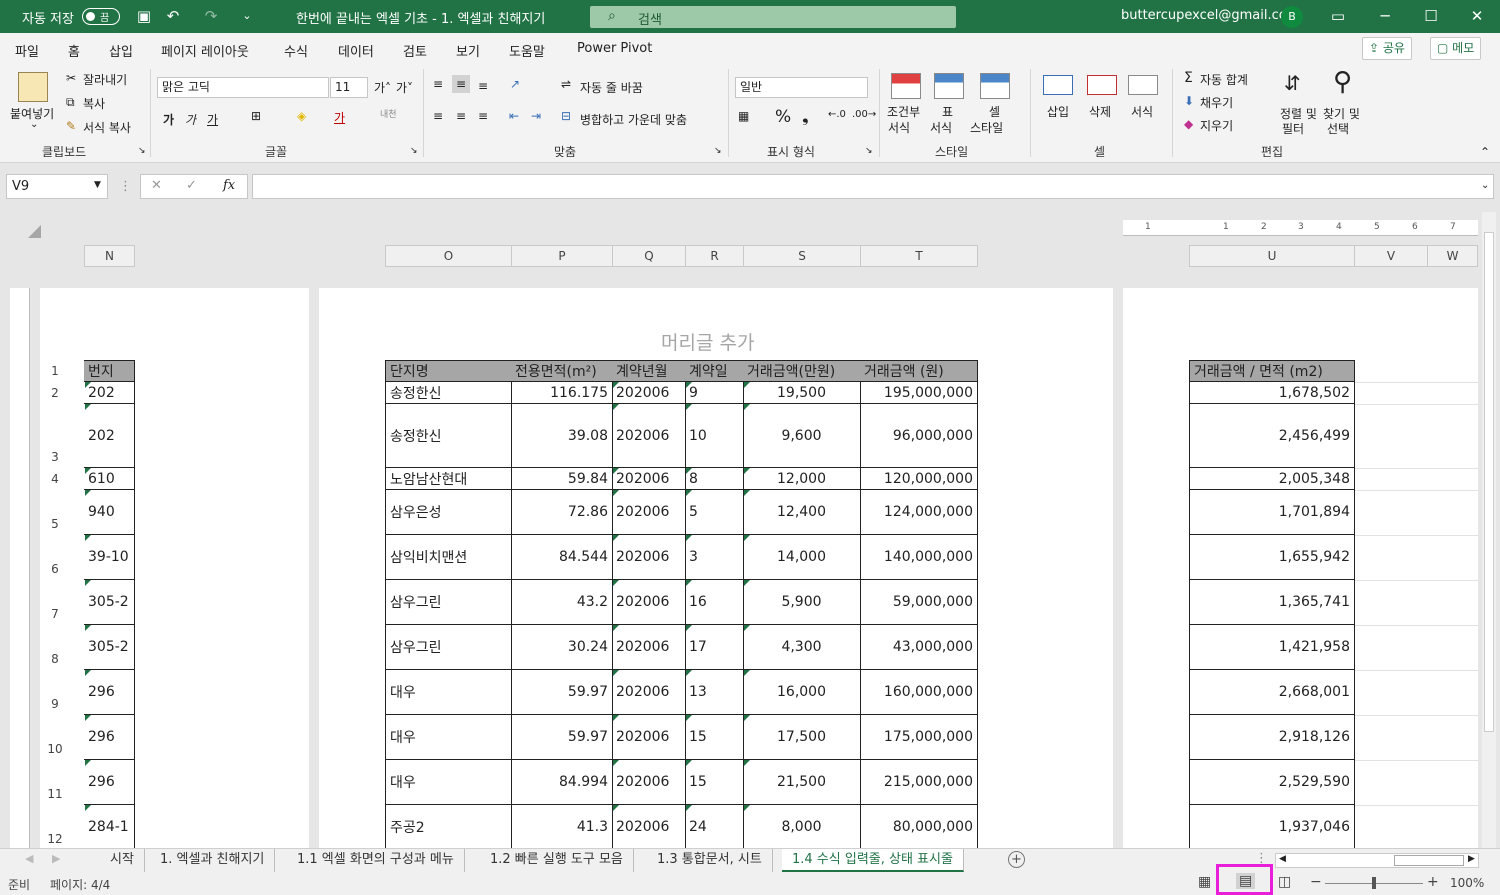 The height and width of the screenshot is (895, 1500). What do you see at coordinates (122, 860) in the screenshot?
I see `tab-start: 시작` at bounding box center [122, 860].